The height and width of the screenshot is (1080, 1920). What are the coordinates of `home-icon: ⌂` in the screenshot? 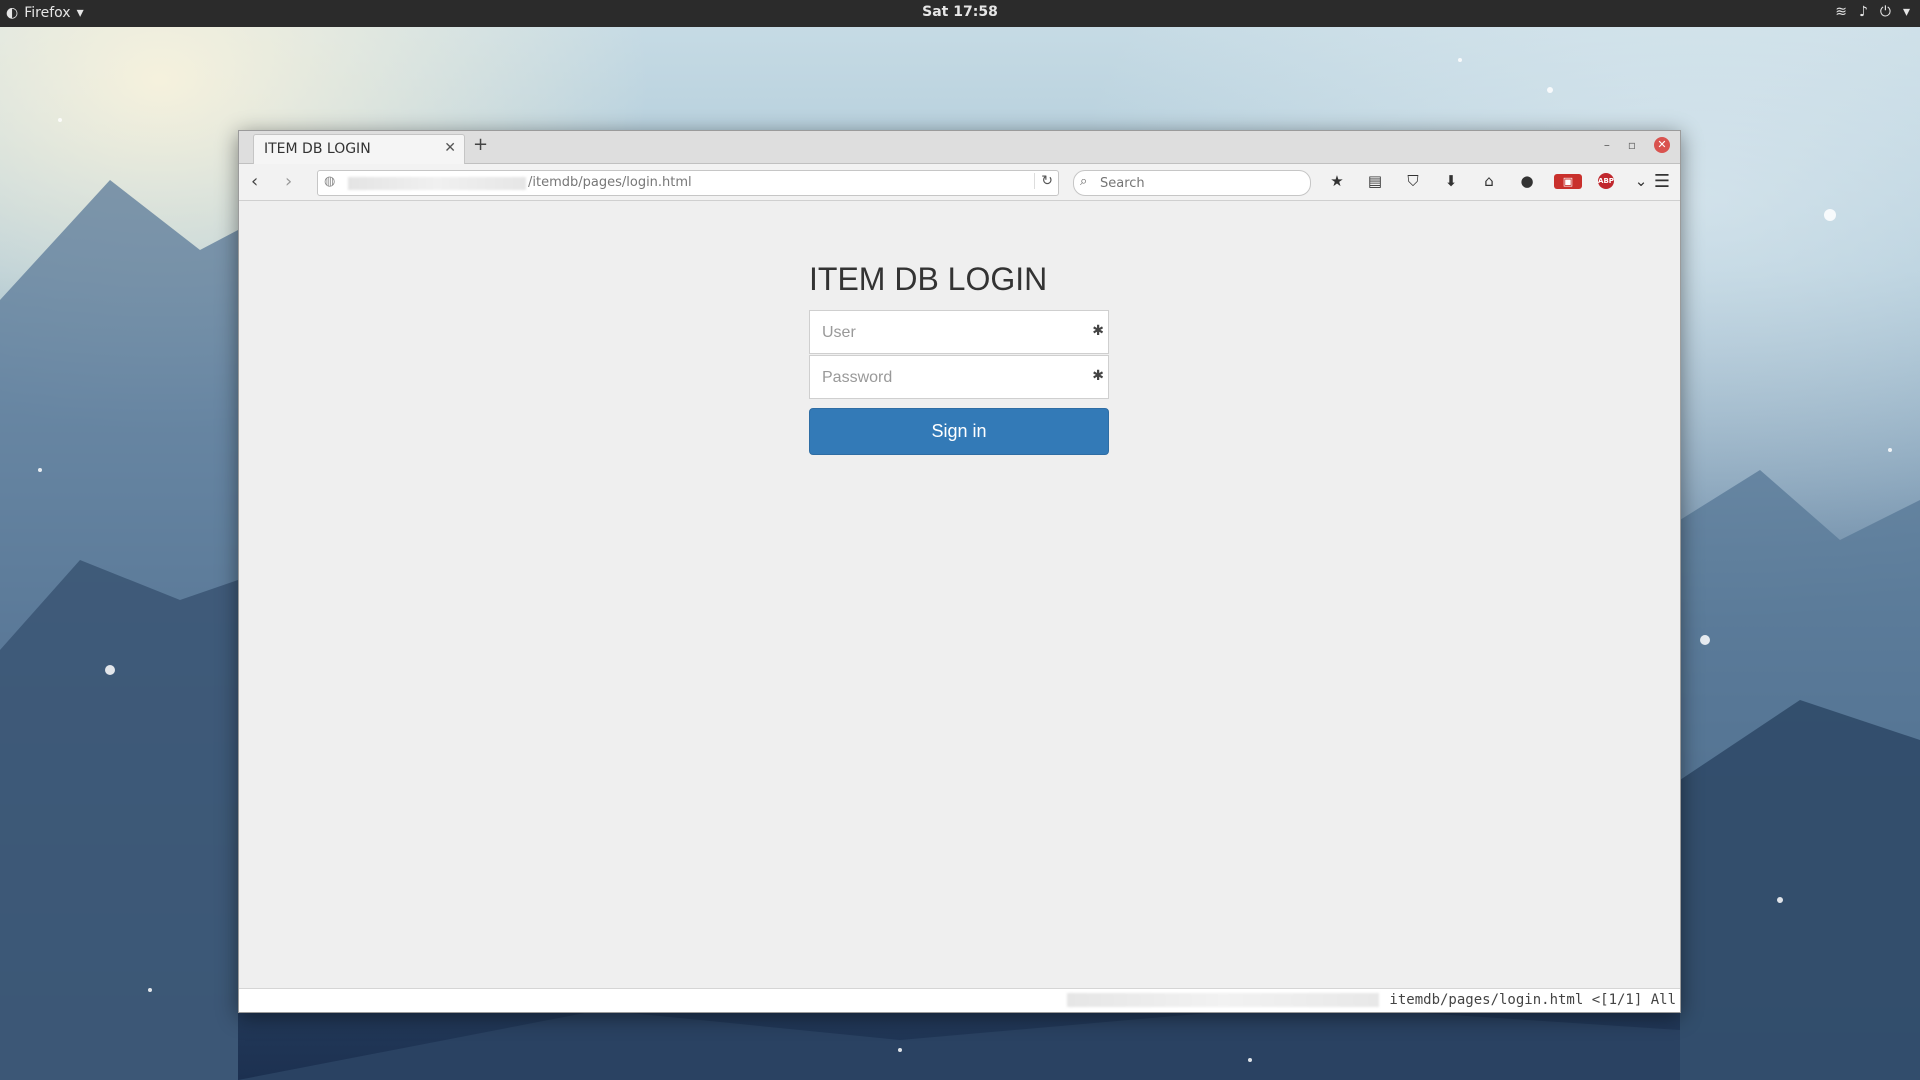 It's located at (1489, 181).